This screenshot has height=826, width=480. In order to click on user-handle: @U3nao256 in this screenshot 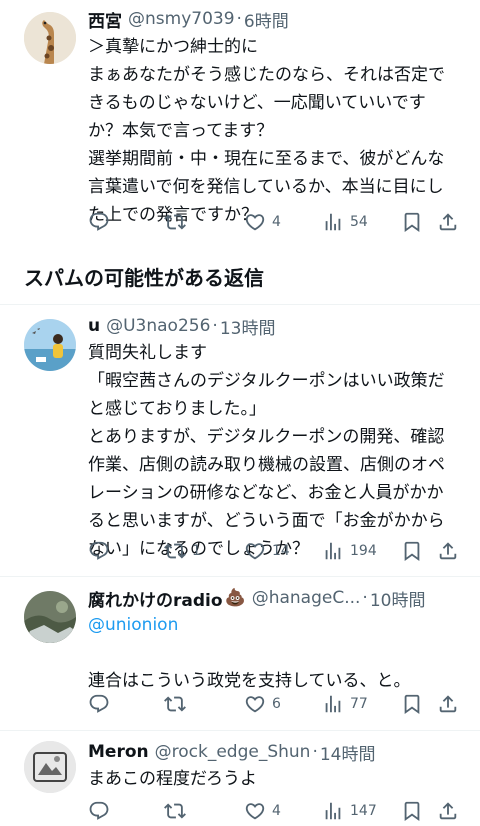, I will do `click(158, 326)`.